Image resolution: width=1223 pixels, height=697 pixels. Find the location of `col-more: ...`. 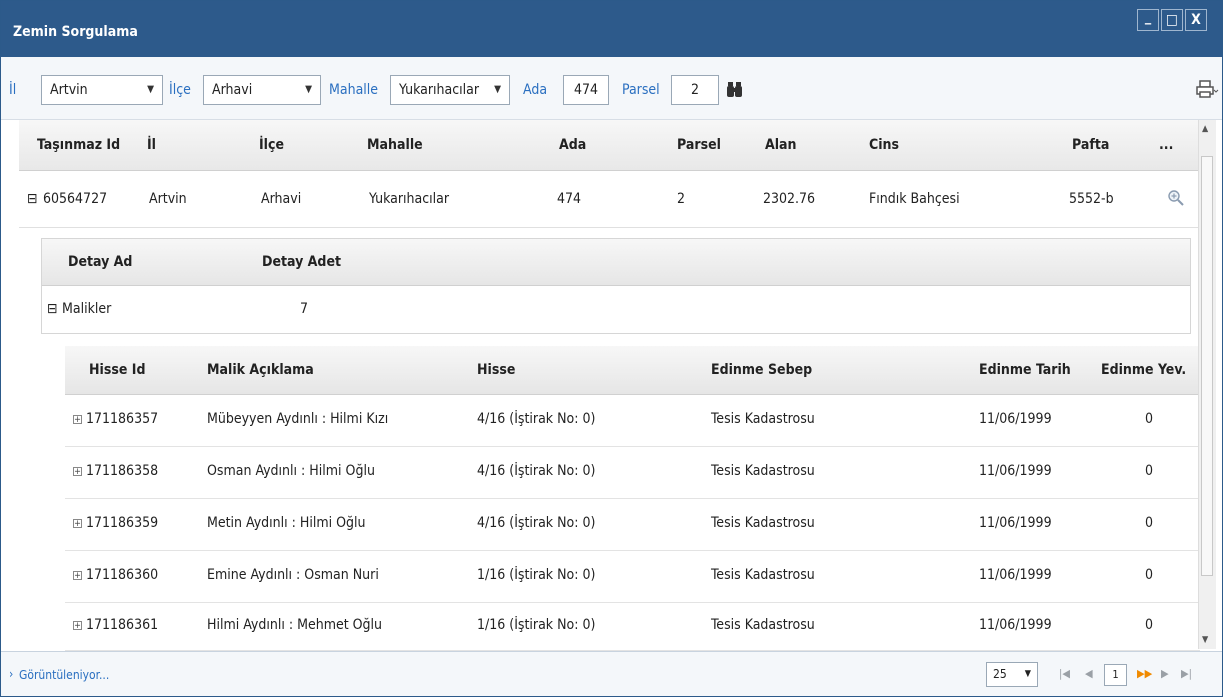

col-more: ... is located at coordinates (1166, 145).